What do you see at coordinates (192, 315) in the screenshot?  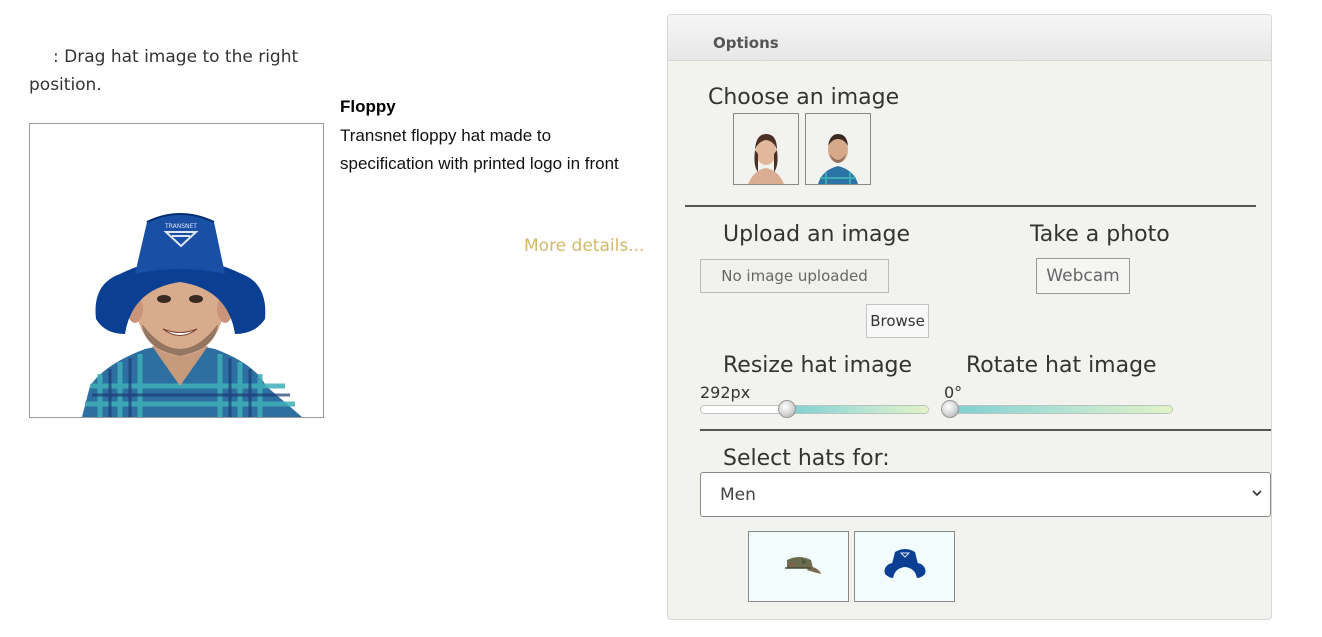 I see `preview-canvas: TRANSNET` at bounding box center [192, 315].